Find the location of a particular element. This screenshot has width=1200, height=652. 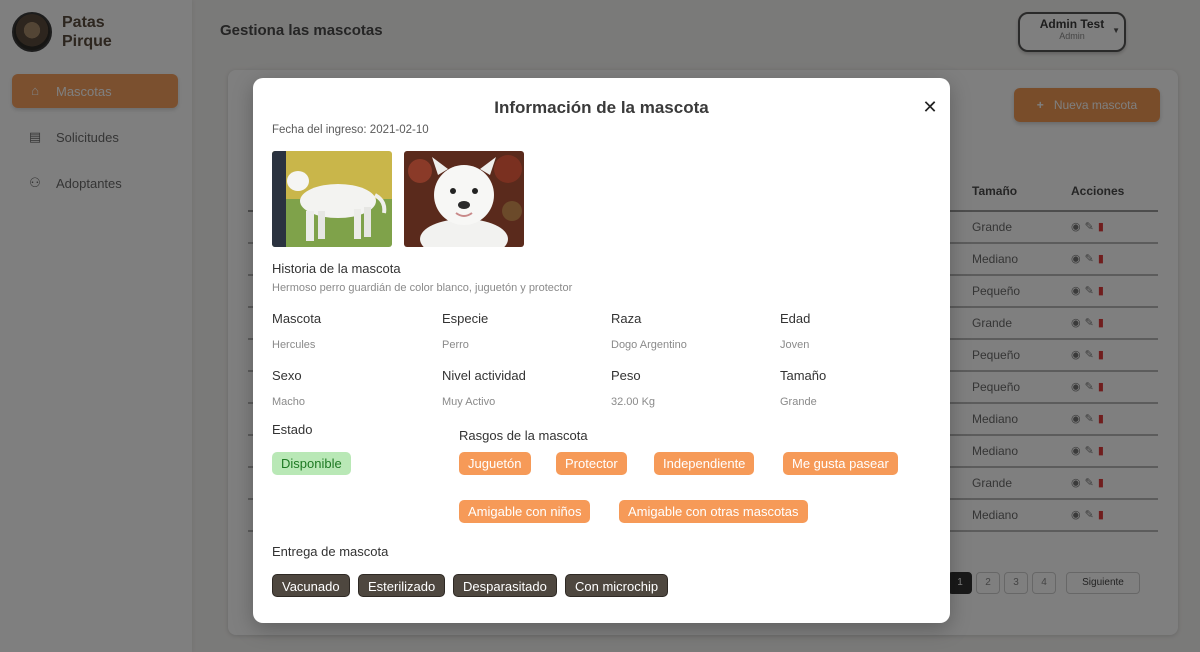

dog-portrait-photo is located at coordinates (464, 199).